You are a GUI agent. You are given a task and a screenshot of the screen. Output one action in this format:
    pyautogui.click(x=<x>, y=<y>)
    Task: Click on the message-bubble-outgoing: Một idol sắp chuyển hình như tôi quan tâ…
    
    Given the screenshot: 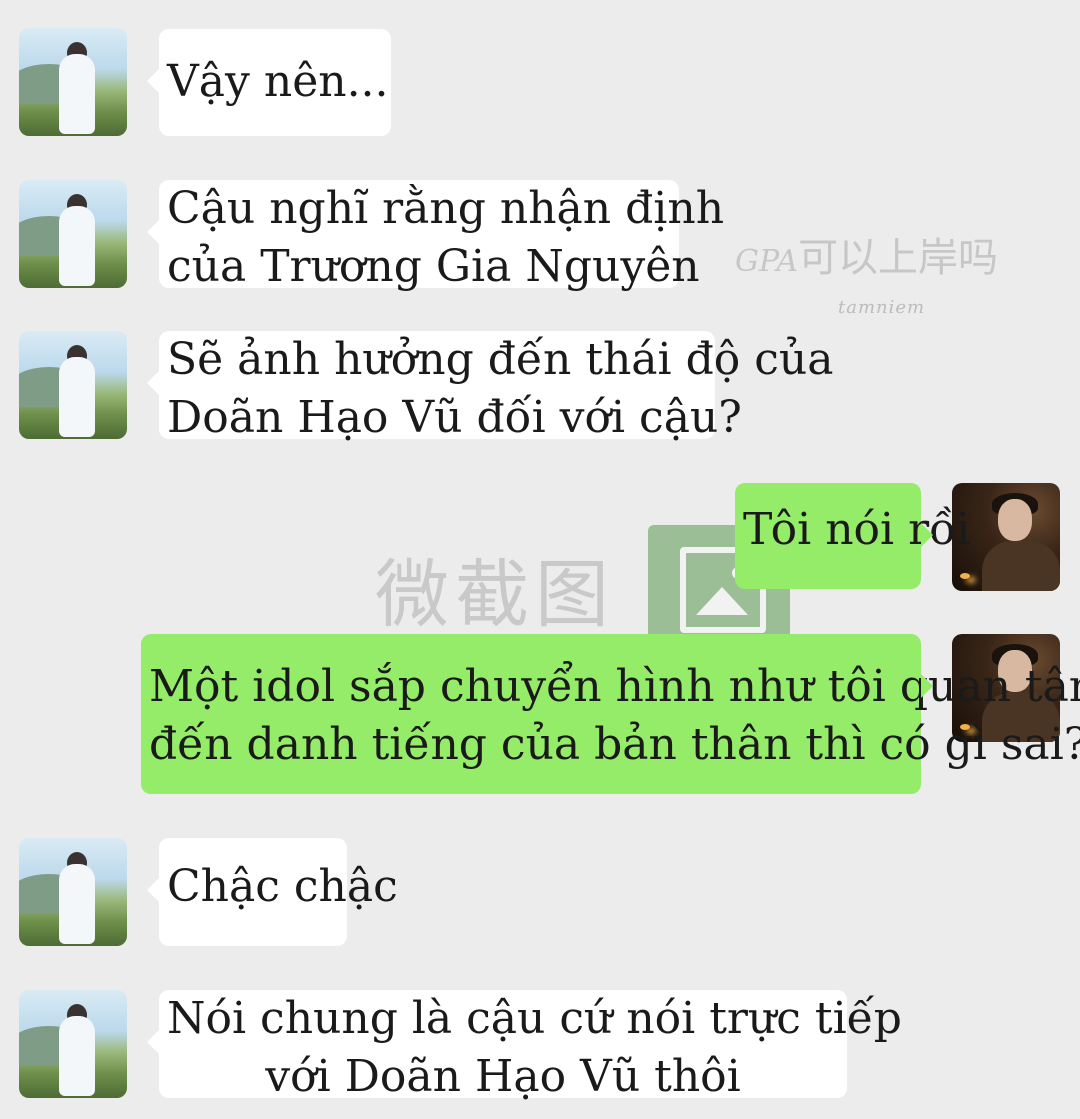 What is the action you would take?
    pyautogui.click(x=610, y=714)
    